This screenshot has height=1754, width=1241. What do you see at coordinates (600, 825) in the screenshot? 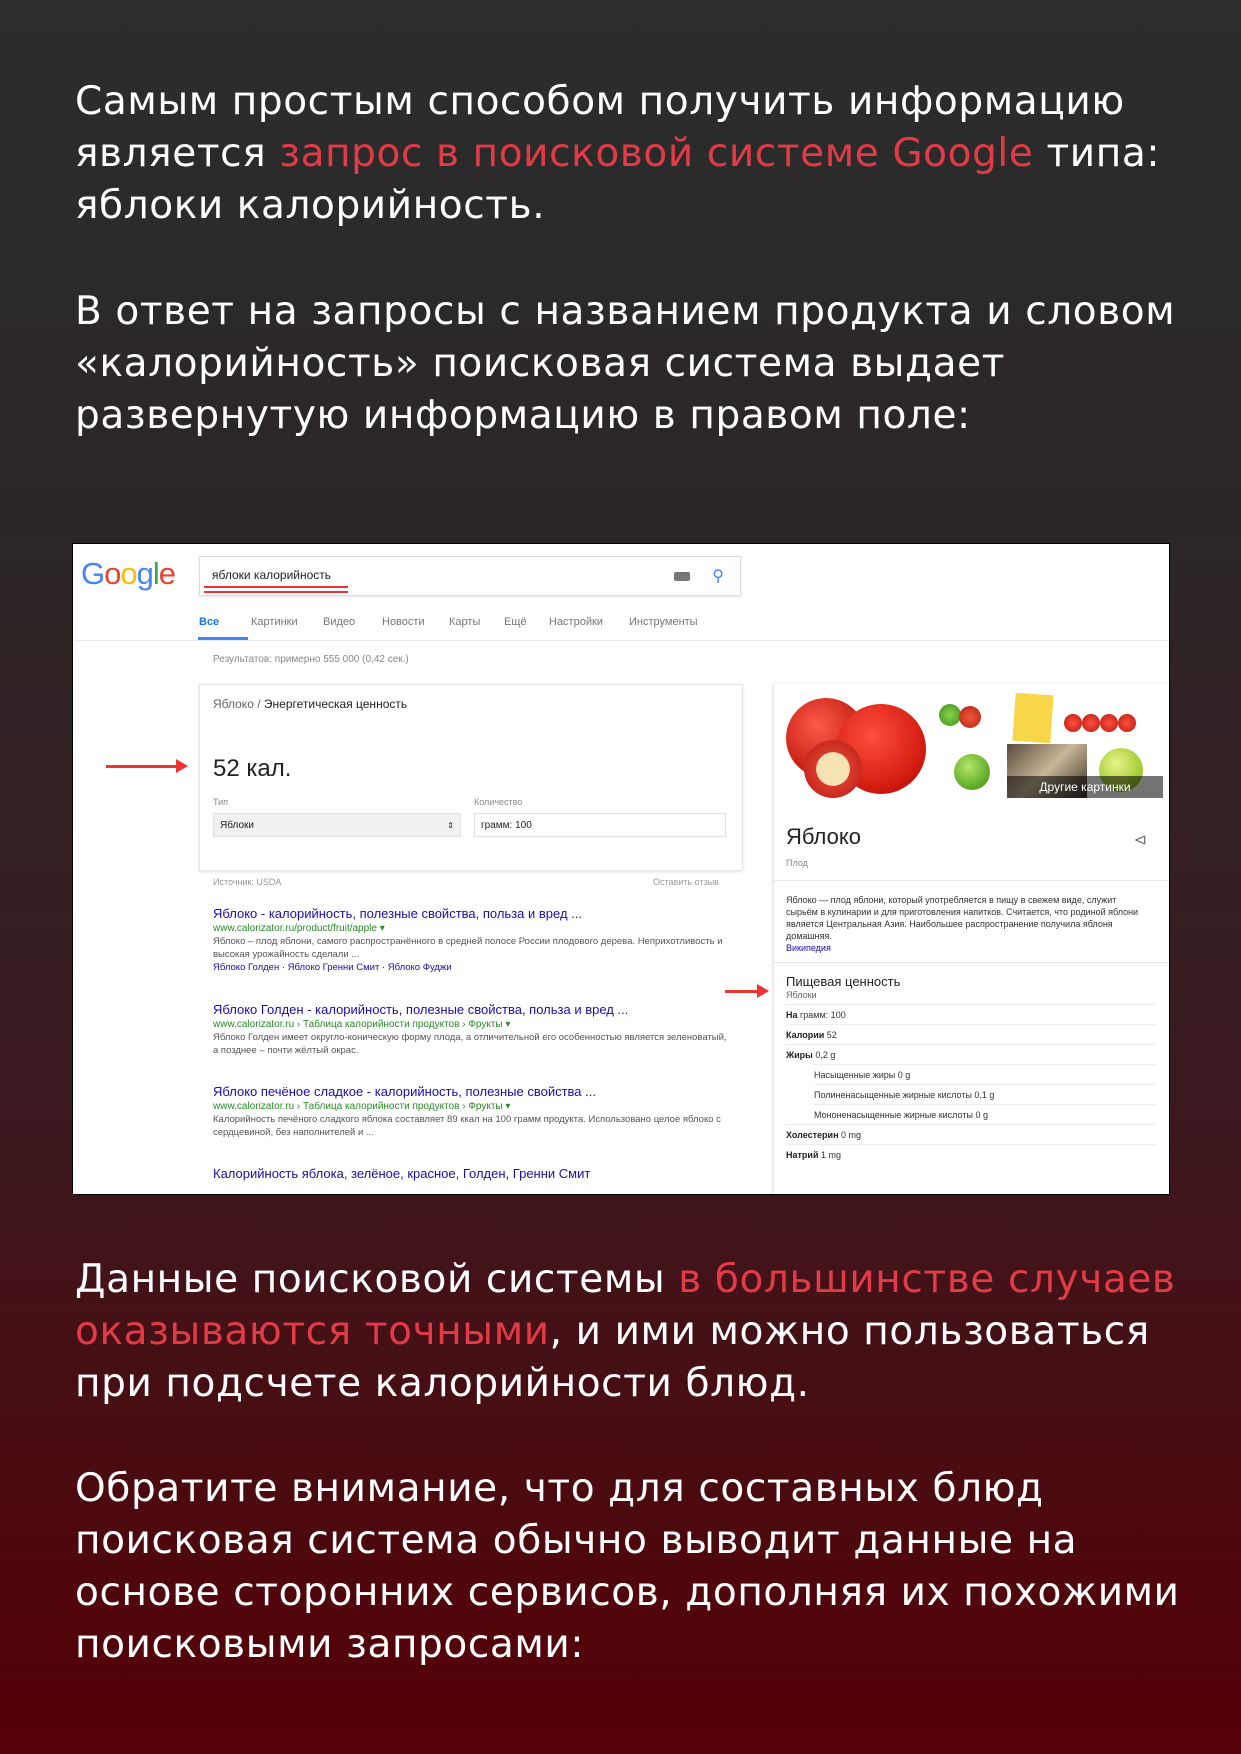
I see `quantity-input: грамм: 100` at bounding box center [600, 825].